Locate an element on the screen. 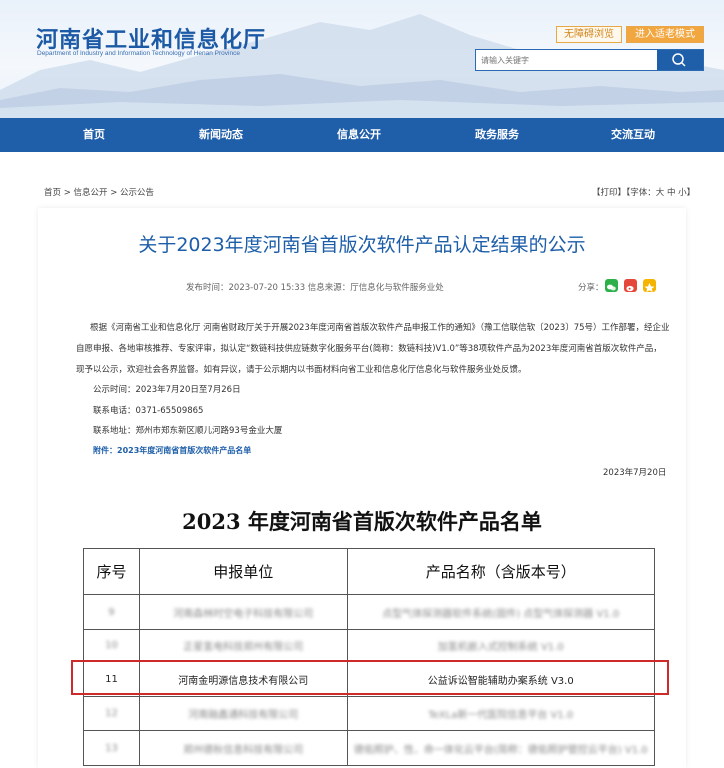 The height and width of the screenshot is (768, 724). nav-item-home: 首页 is located at coordinates (94, 135).